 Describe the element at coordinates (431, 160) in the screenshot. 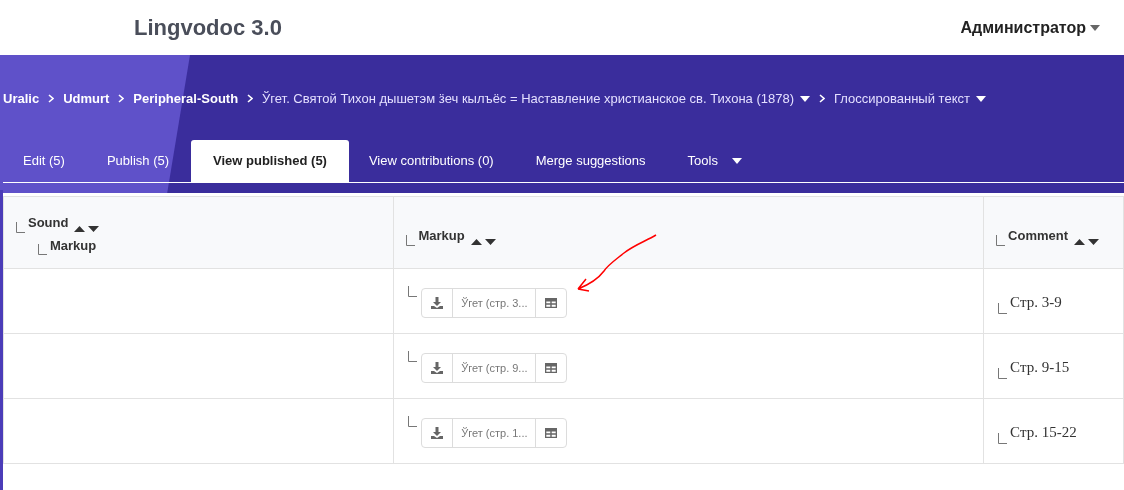

I see `tab: View contributions (0)` at that location.